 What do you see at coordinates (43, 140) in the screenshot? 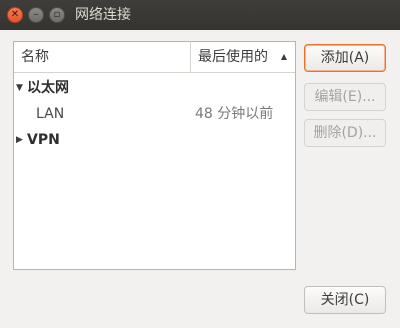
I see `group-label: VPN` at bounding box center [43, 140].